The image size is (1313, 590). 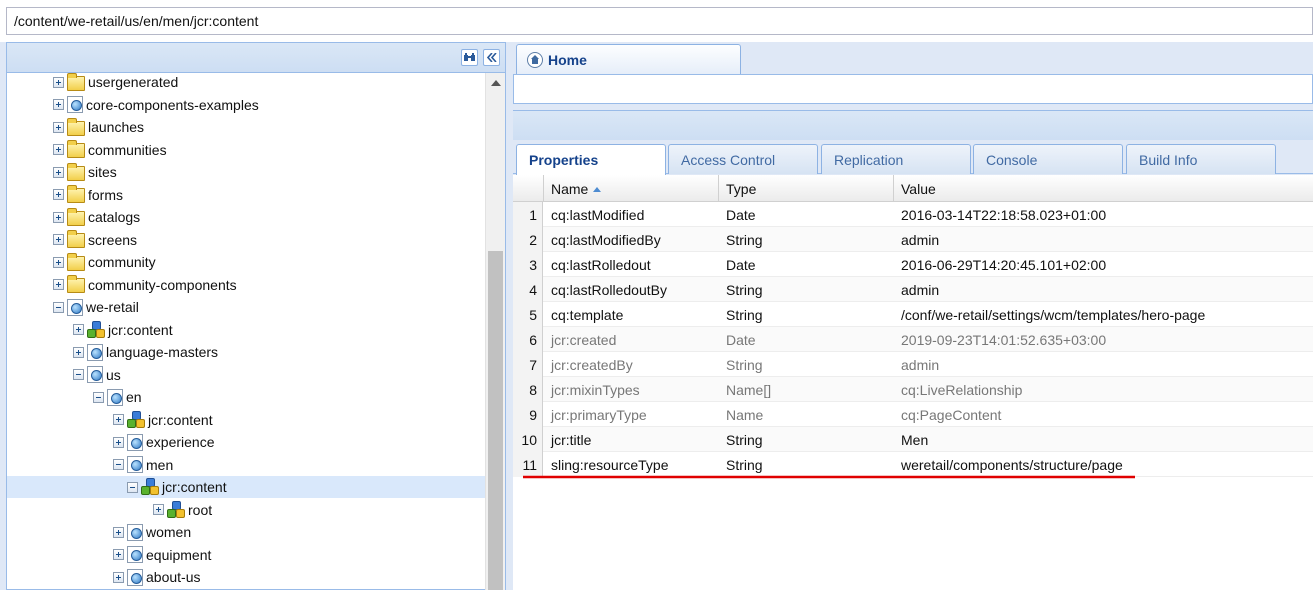 I want to click on tree-node: launches, so click(x=98, y=127).